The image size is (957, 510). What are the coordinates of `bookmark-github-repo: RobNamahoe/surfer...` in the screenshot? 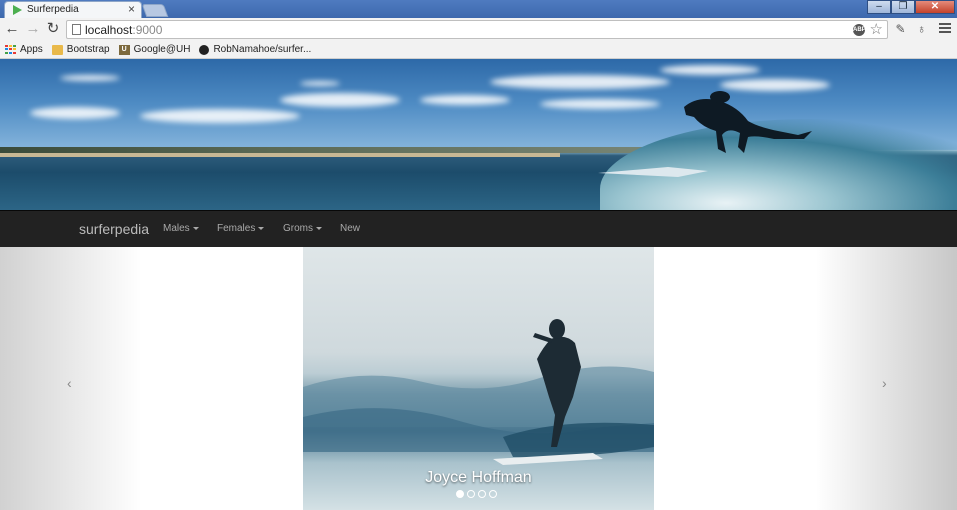 It's located at (255, 49).